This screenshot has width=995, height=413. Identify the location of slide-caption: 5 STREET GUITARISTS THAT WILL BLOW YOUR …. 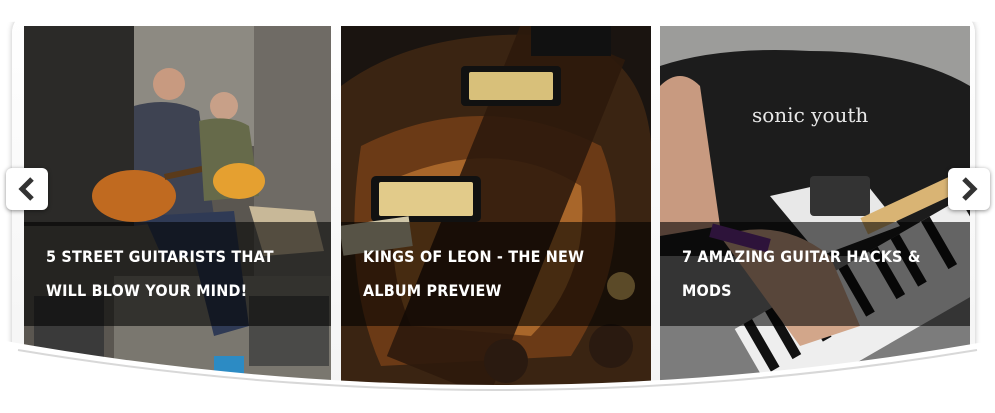
(177, 274).